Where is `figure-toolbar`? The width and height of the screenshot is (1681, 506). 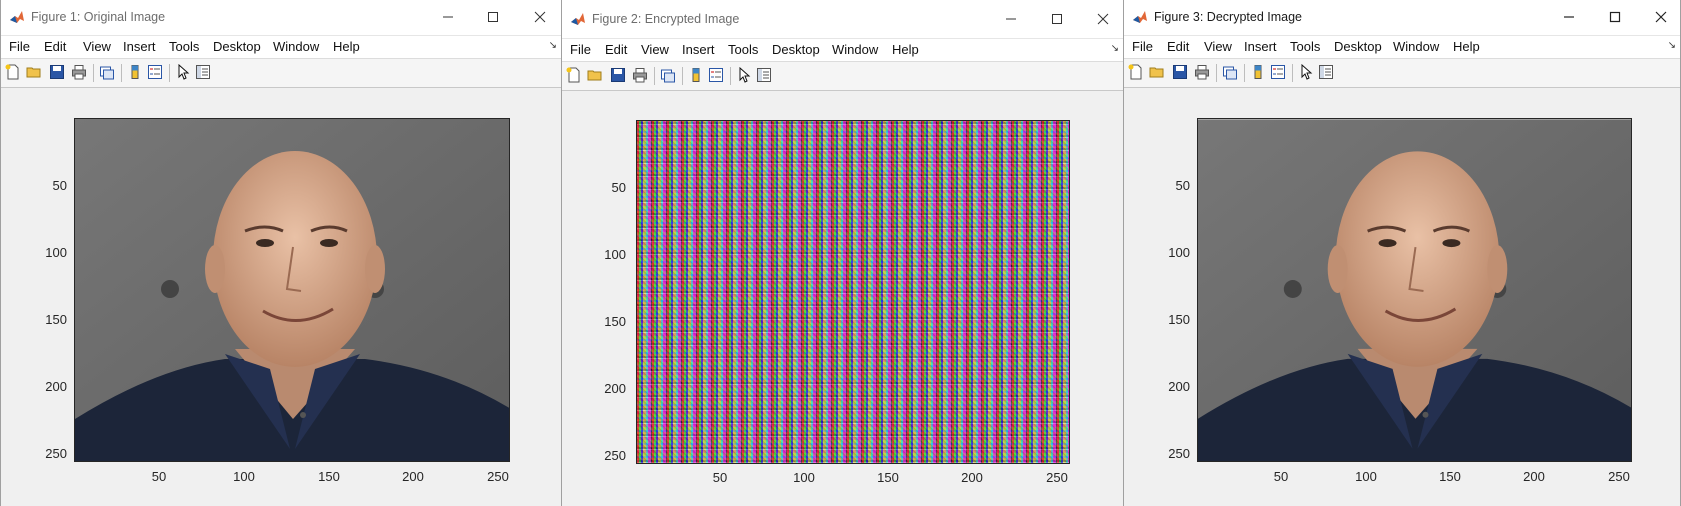
figure-toolbar is located at coordinates (842, 76).